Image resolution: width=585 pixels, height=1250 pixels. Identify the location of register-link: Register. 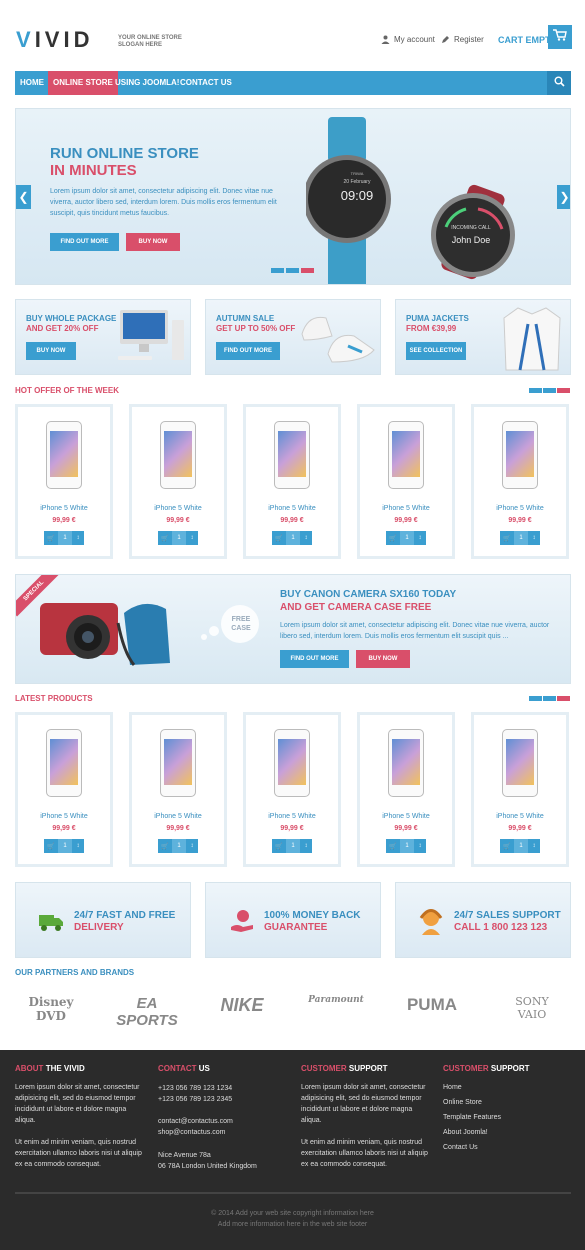
(462, 39).